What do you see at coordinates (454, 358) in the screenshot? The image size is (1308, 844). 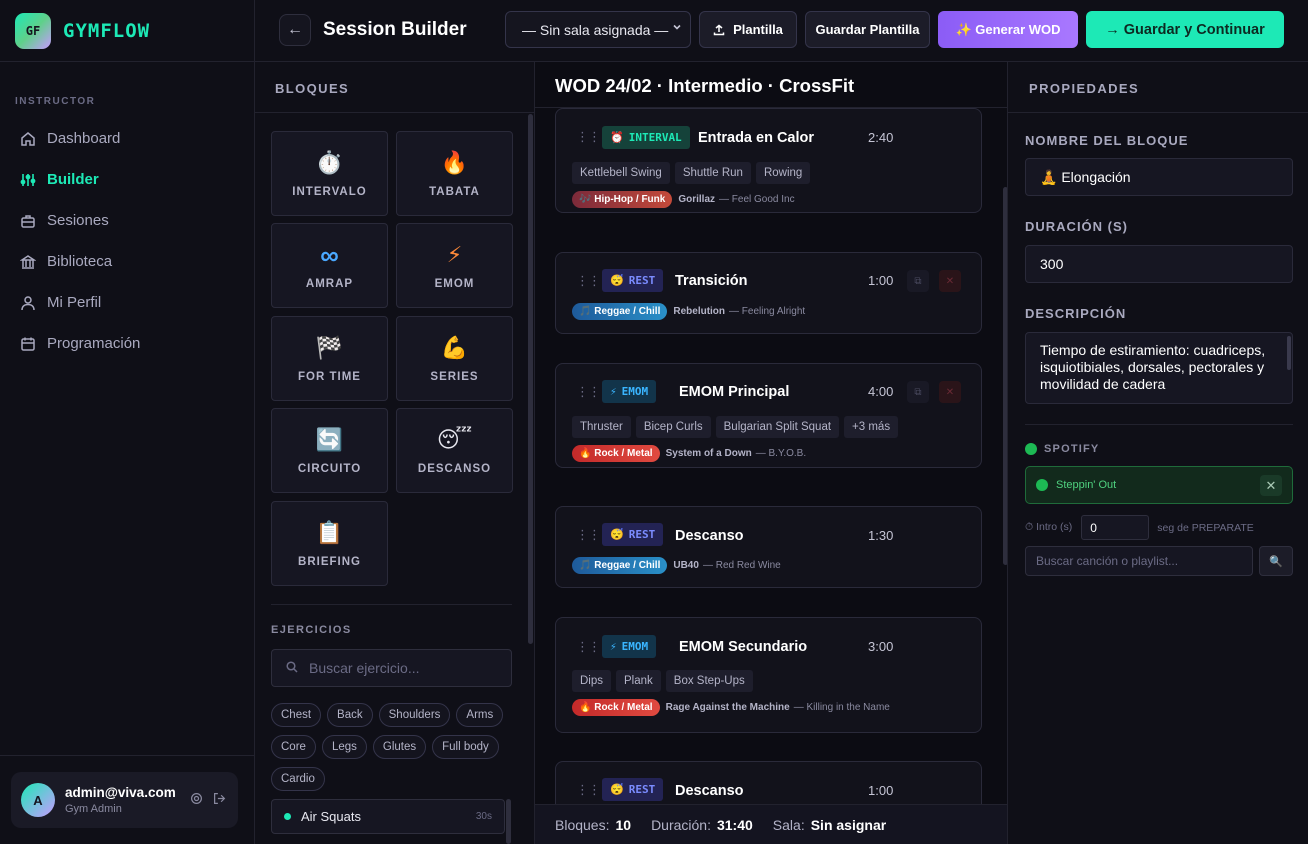 I see `block-series: 💪 SERIES` at bounding box center [454, 358].